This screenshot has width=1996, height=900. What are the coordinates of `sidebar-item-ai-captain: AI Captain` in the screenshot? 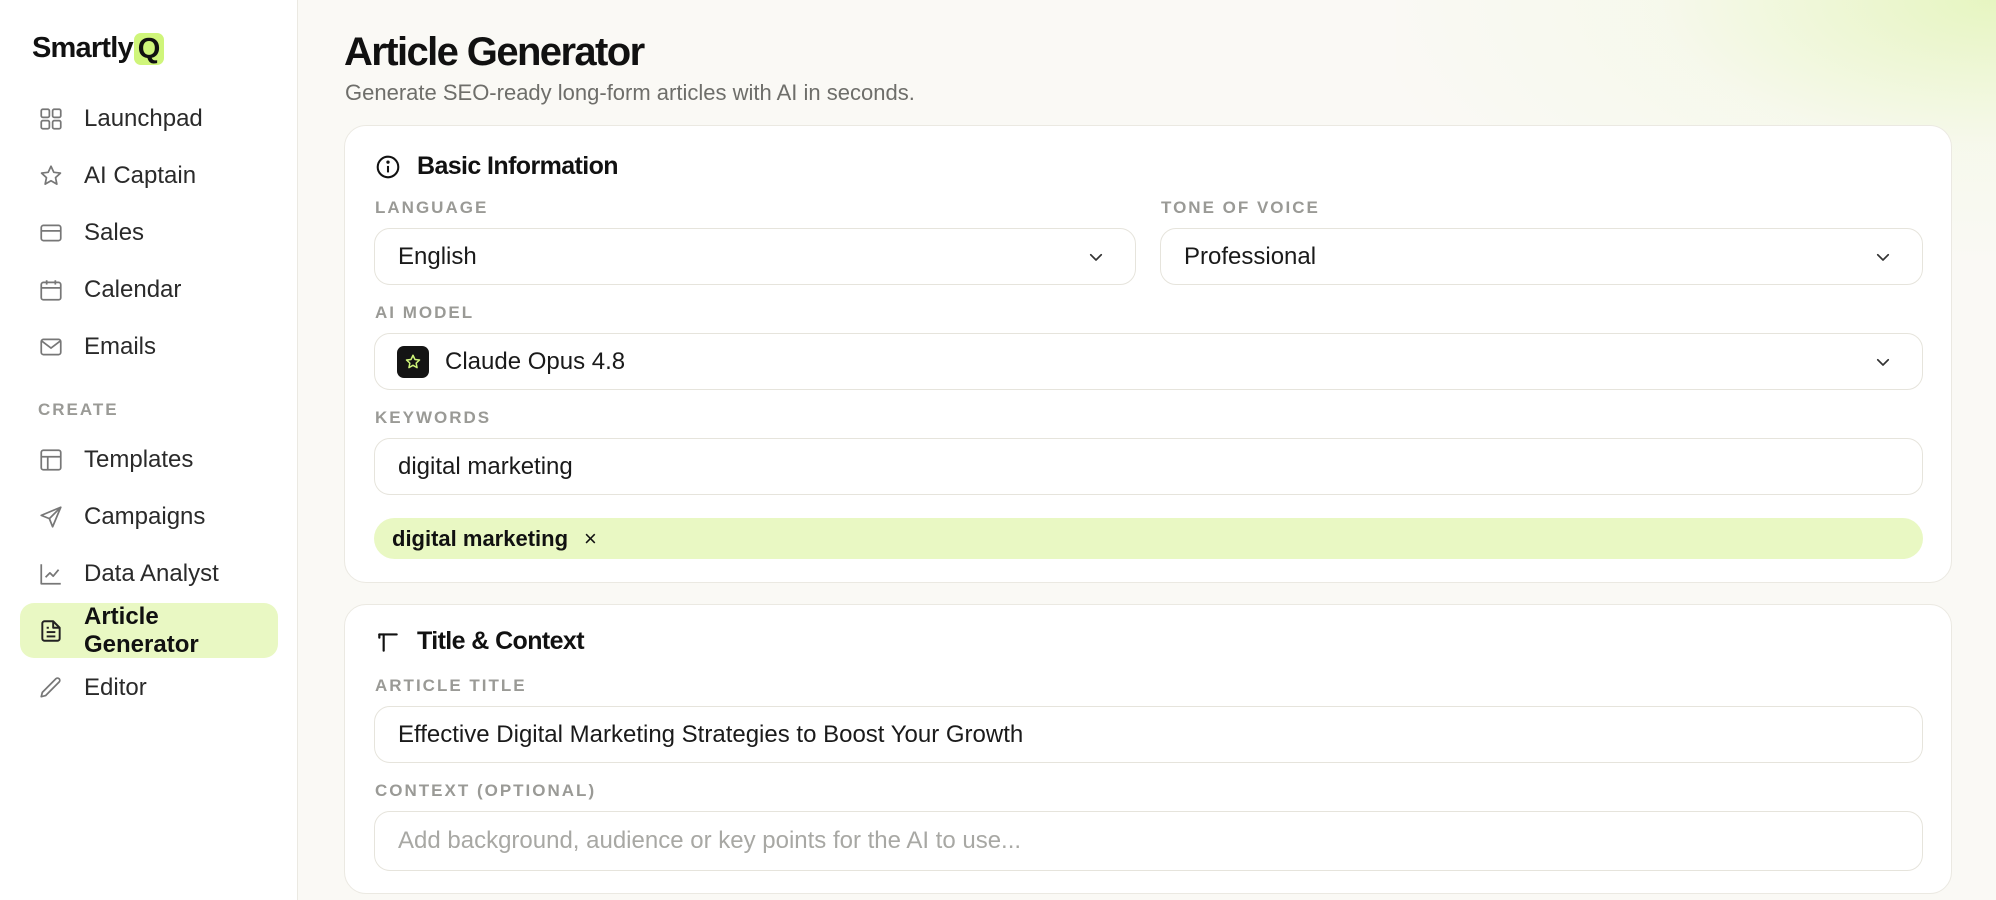 It's located at (149, 175).